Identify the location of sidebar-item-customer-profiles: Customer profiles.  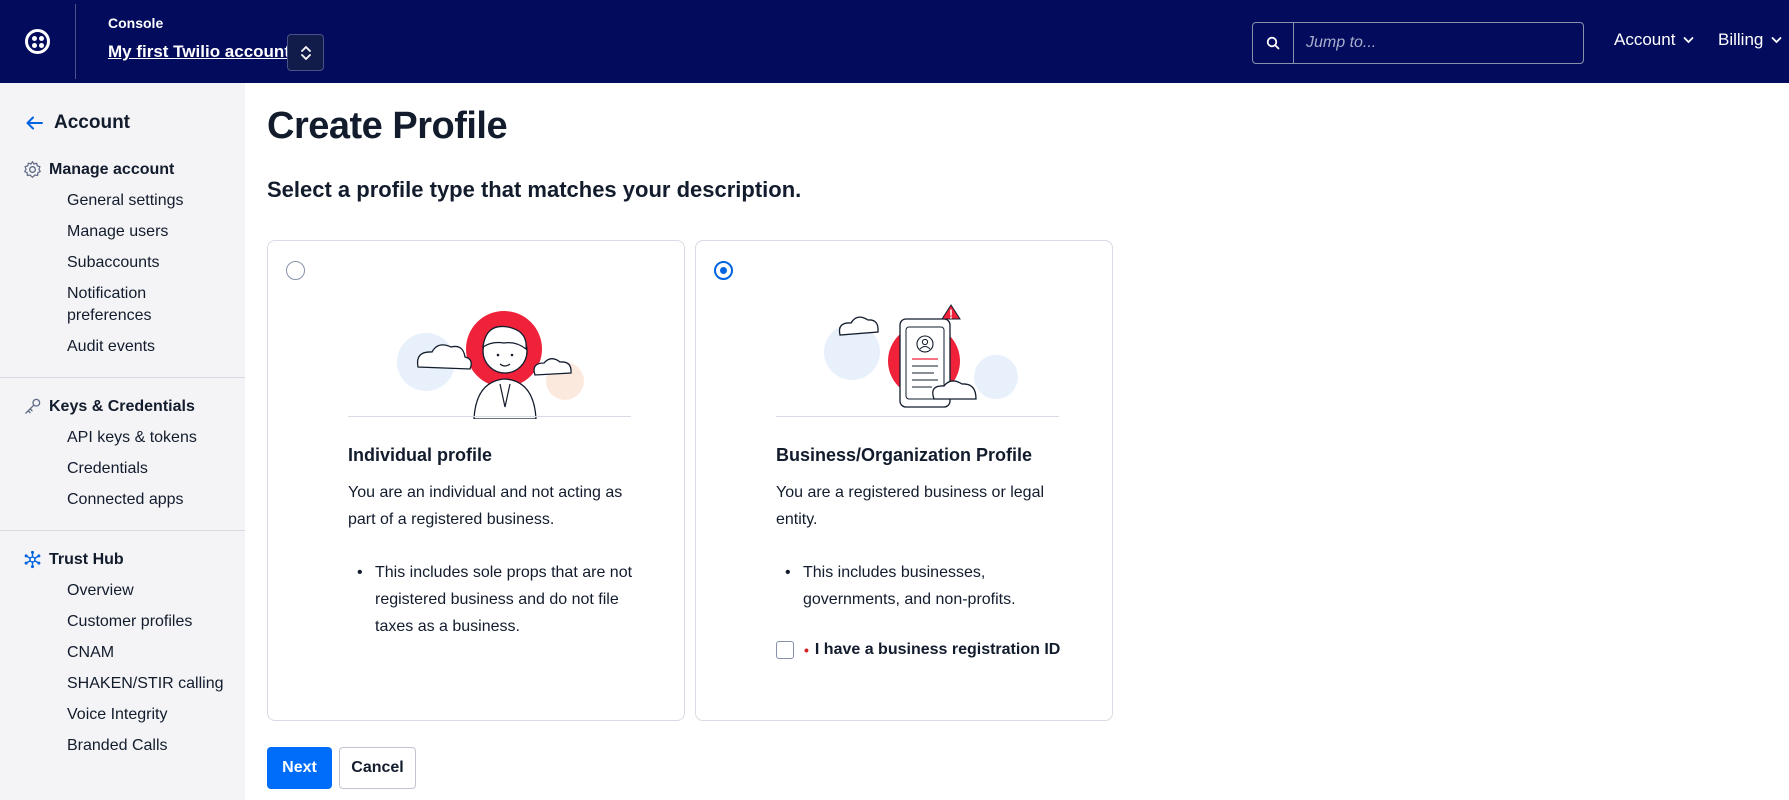
(129, 622).